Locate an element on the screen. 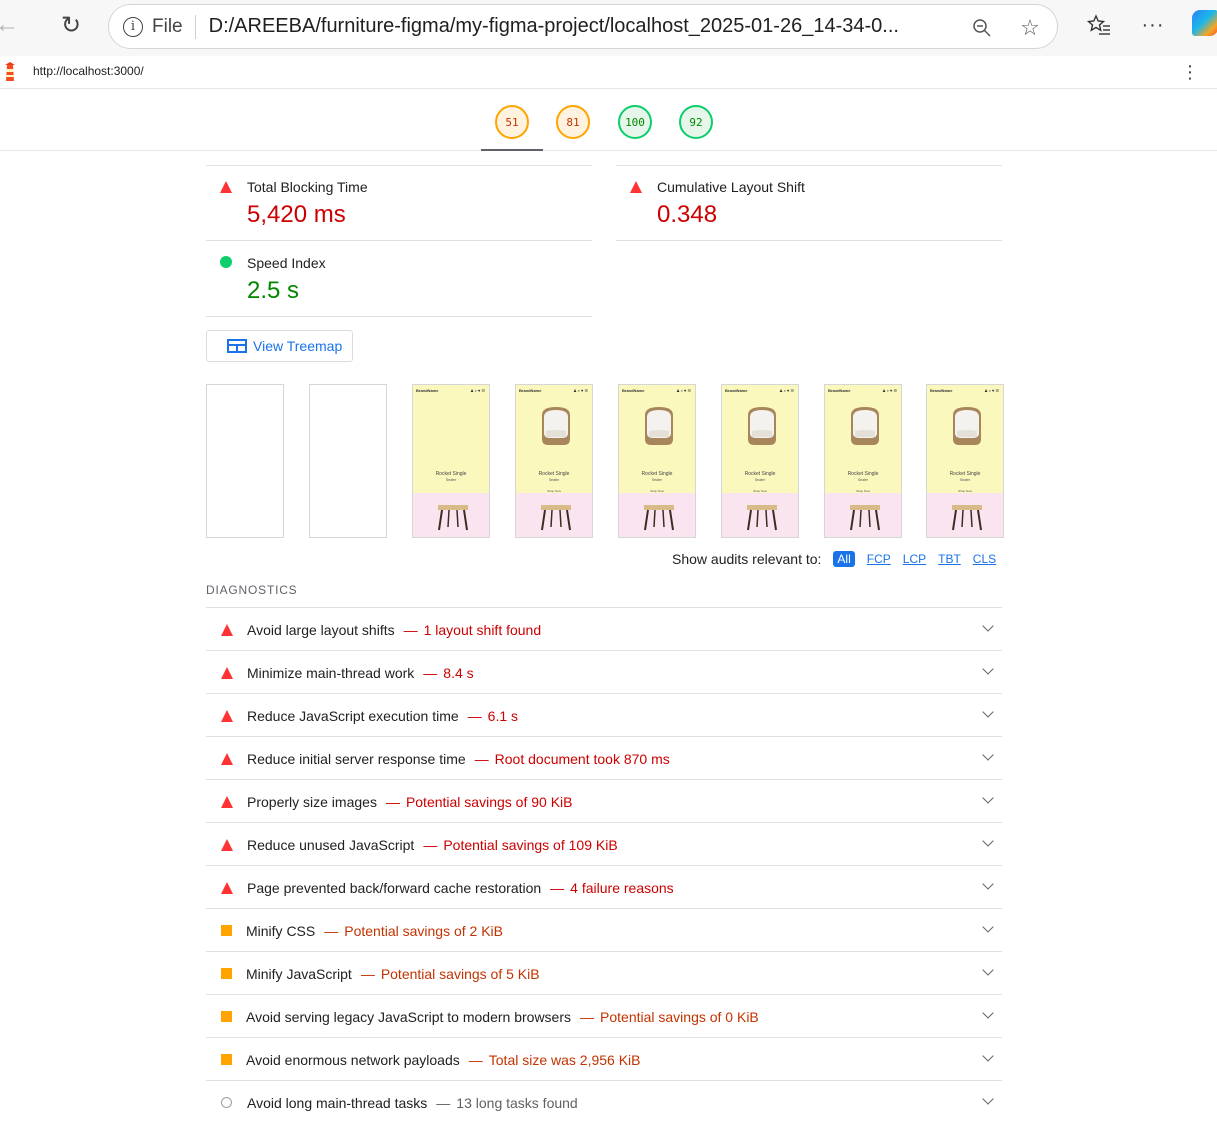 This screenshot has height=1142, width=1217. filter-tbt: TBT is located at coordinates (949, 559).